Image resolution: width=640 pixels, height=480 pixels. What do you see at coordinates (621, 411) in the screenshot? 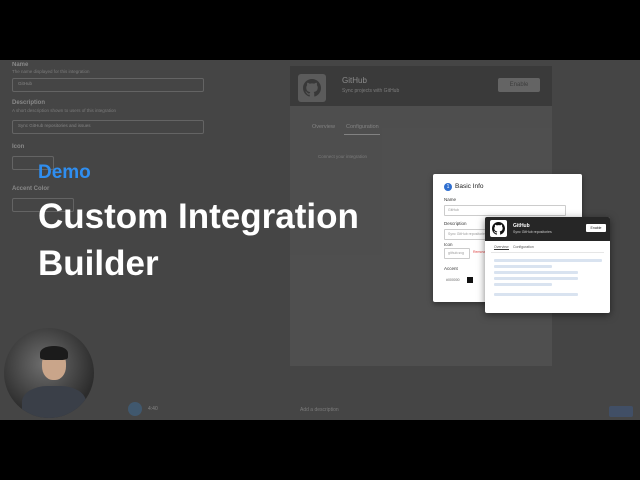
I see `send-button` at bounding box center [621, 411].